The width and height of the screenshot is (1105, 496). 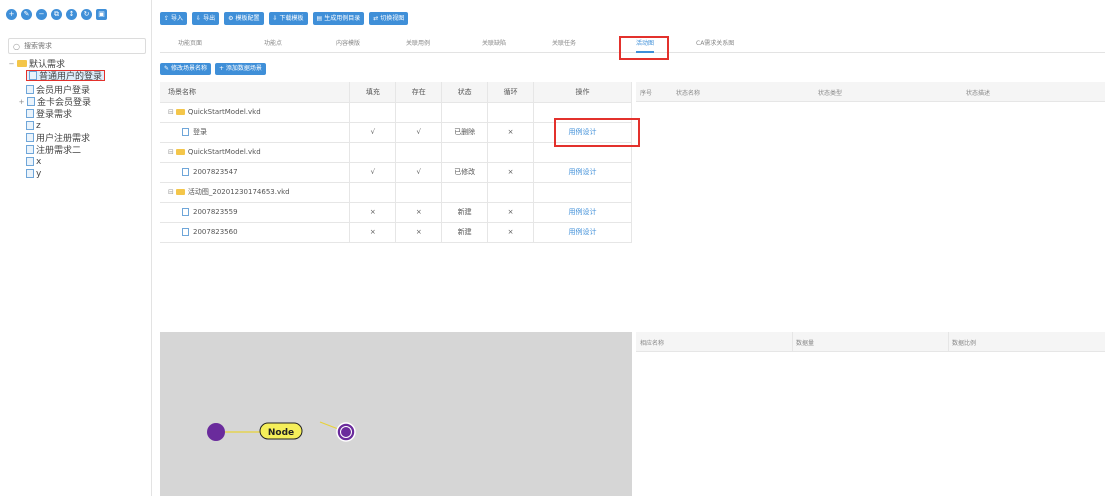 I want to click on delete-icon: −, so click(x=41, y=14).